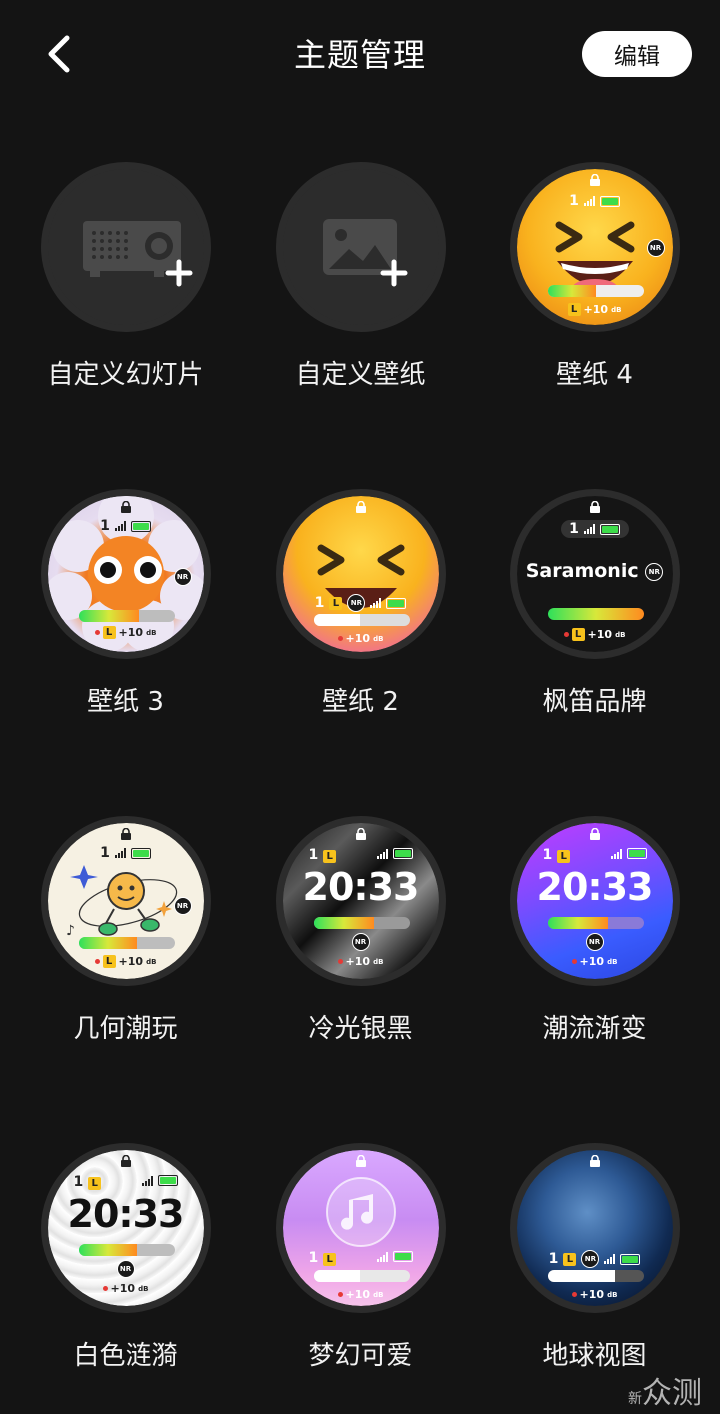  I want to click on theme-item-wallpaper-4: 1 NR L +10 dB 壁纸 4, so click(594, 292).